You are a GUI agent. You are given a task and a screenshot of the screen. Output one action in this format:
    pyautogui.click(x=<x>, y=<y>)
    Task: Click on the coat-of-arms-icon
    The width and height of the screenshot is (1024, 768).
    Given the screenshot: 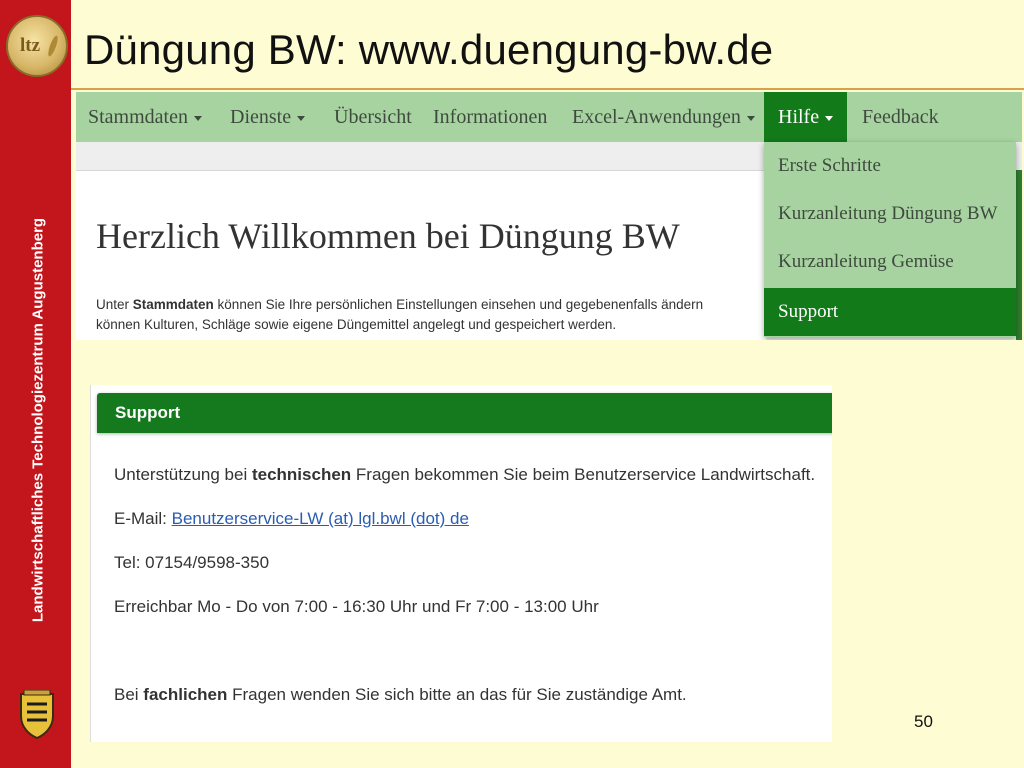 What is the action you would take?
    pyautogui.click(x=37, y=715)
    